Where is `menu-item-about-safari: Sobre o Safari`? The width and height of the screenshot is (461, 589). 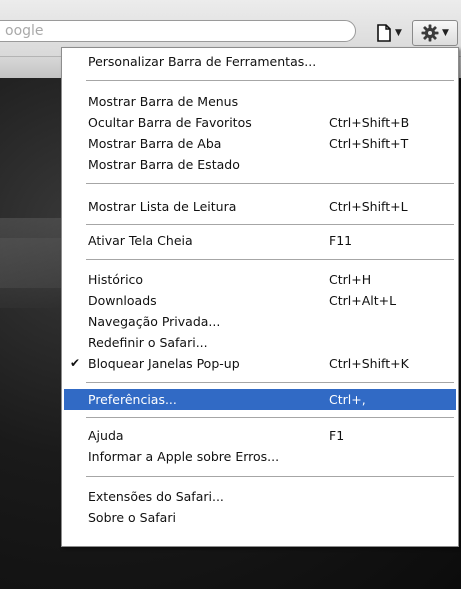 menu-item-about-safari: Sobre o Safari is located at coordinates (260, 517).